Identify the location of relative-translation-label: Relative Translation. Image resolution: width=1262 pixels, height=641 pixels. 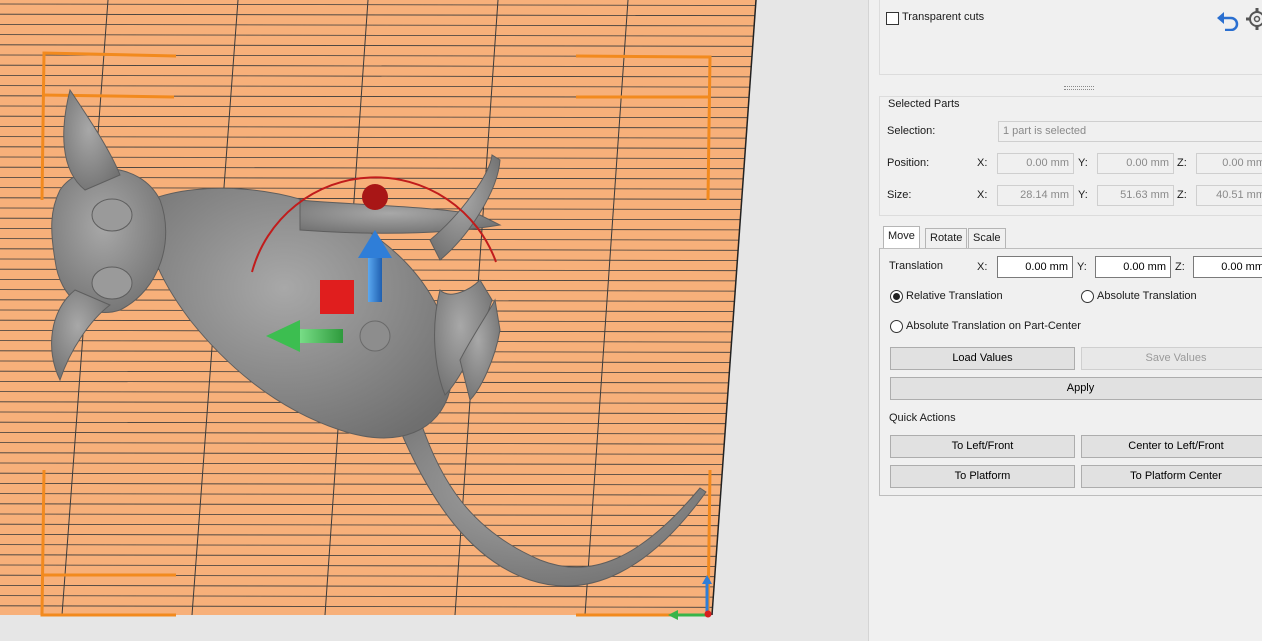
(954, 296).